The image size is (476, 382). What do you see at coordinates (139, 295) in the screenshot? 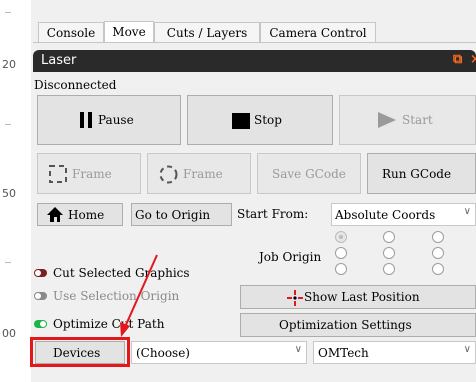
I see `annotation-arrow-icon` at bounding box center [139, 295].